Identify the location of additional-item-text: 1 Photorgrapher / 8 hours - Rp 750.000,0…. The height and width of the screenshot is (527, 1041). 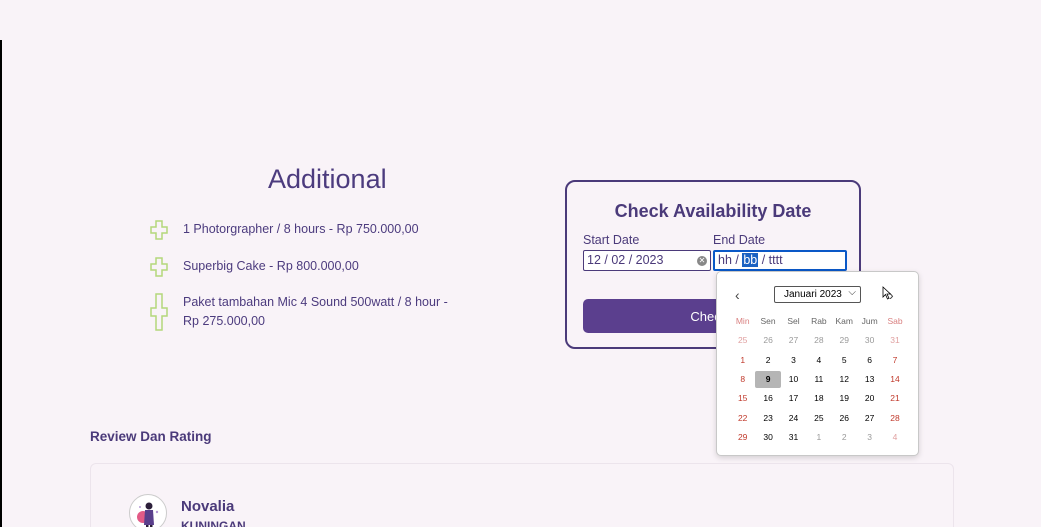
(301, 229).